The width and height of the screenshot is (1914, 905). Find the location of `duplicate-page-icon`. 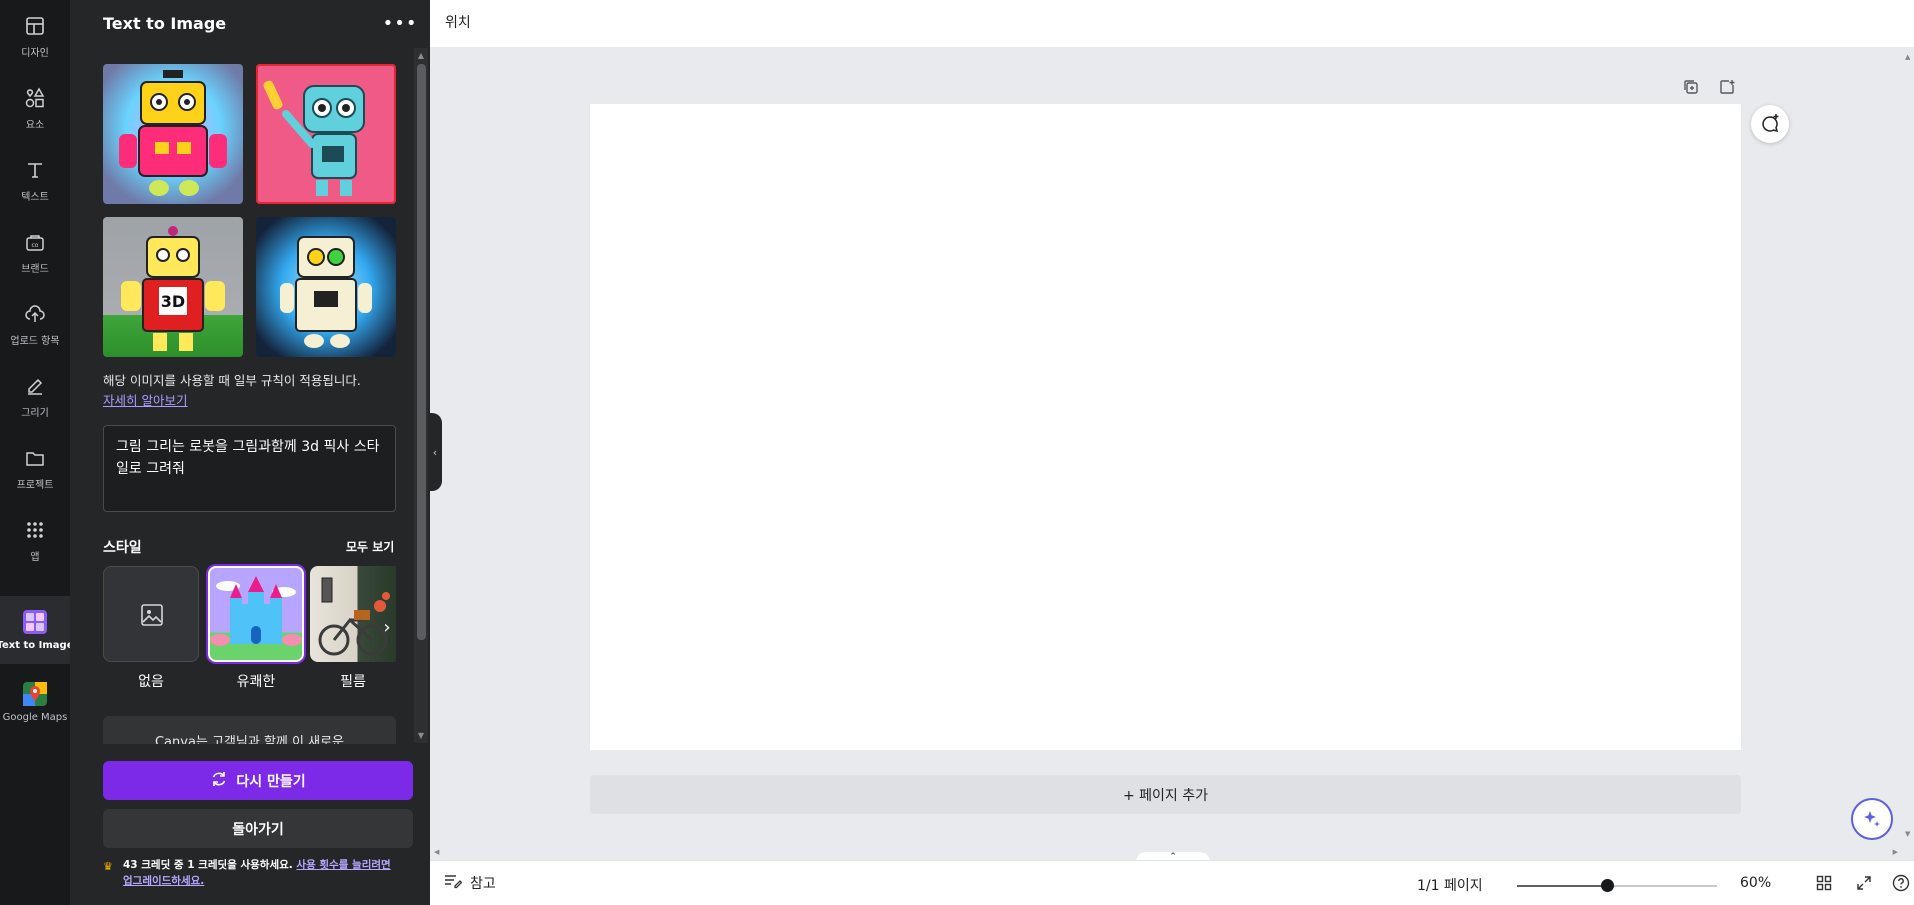

duplicate-page-icon is located at coordinates (1691, 87).